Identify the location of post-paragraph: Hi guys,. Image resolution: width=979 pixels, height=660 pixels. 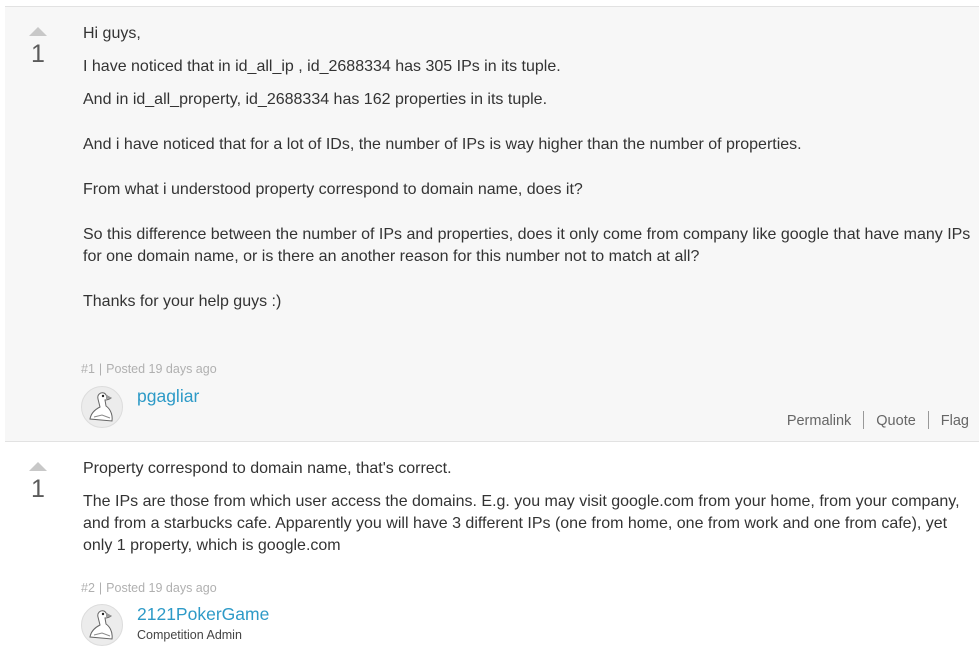
(112, 33).